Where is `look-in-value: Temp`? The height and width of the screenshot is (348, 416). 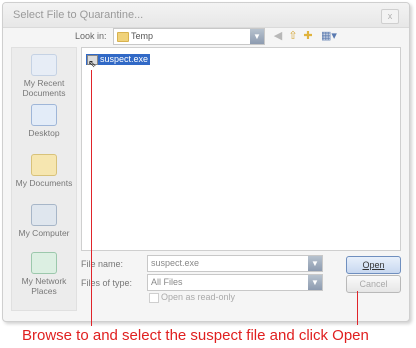 look-in-value: Temp is located at coordinates (142, 36).